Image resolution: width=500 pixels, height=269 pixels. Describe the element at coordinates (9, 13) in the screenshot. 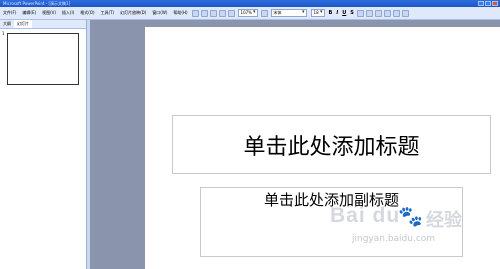

I see `menu-file: 文件(F)` at that location.